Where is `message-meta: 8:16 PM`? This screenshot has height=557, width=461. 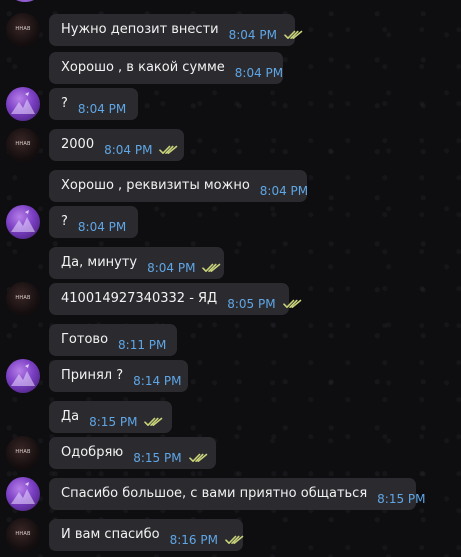
message-meta: 8:16 PM is located at coordinates (207, 542).